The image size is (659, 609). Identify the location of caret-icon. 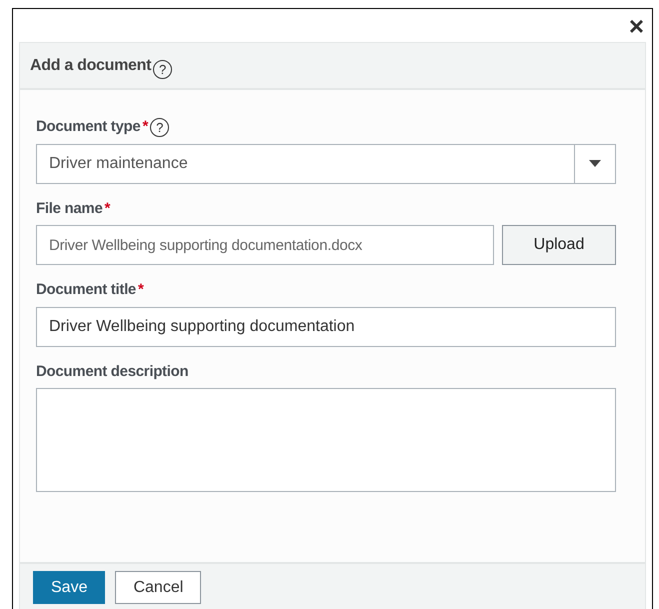
(595, 163).